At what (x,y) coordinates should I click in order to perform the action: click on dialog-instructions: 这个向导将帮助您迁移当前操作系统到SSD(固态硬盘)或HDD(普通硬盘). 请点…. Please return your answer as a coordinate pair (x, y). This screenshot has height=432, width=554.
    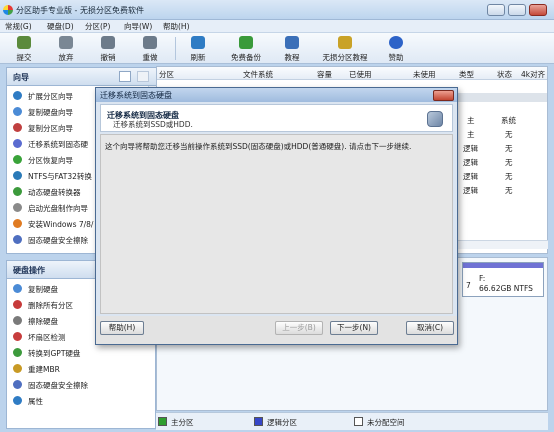
    Looking at the image, I should click on (258, 146).